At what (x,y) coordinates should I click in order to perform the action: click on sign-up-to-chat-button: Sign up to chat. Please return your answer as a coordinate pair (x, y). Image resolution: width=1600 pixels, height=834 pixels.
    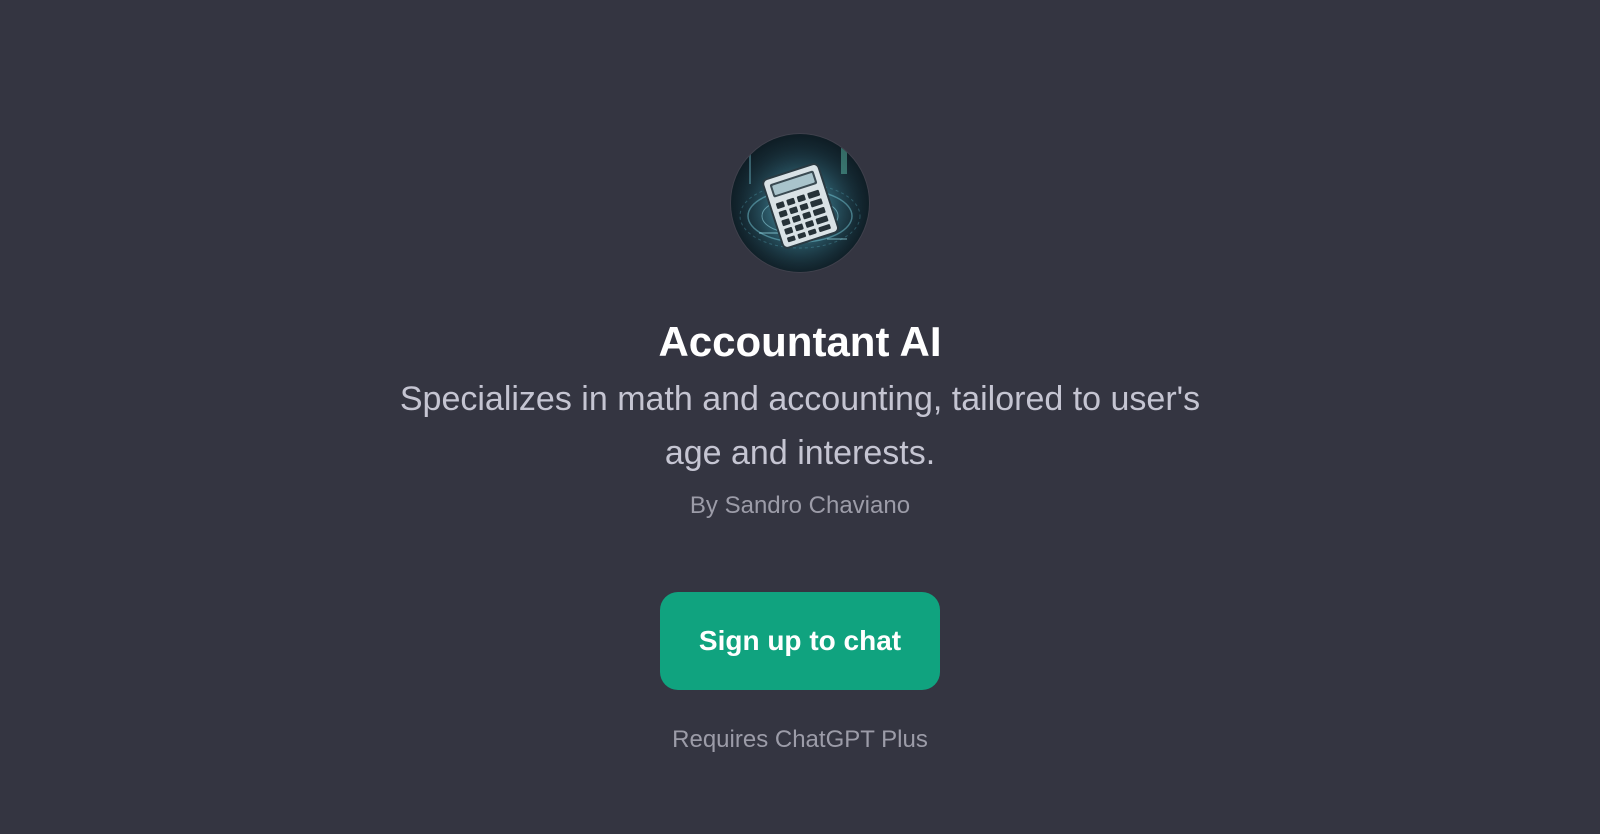
    Looking at the image, I should click on (800, 641).